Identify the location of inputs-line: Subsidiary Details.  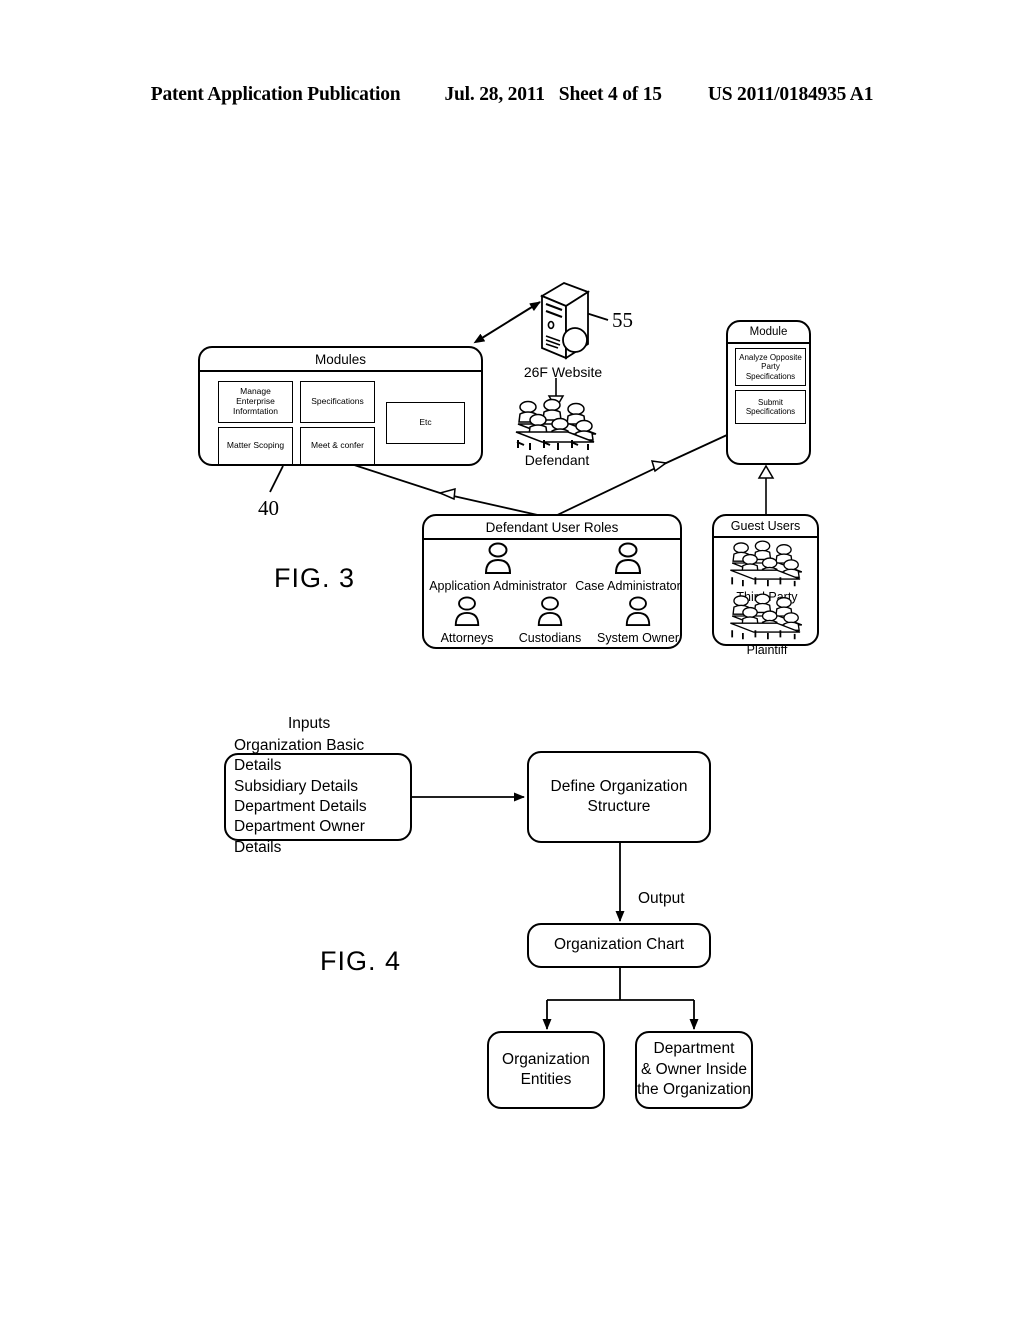
(296, 786).